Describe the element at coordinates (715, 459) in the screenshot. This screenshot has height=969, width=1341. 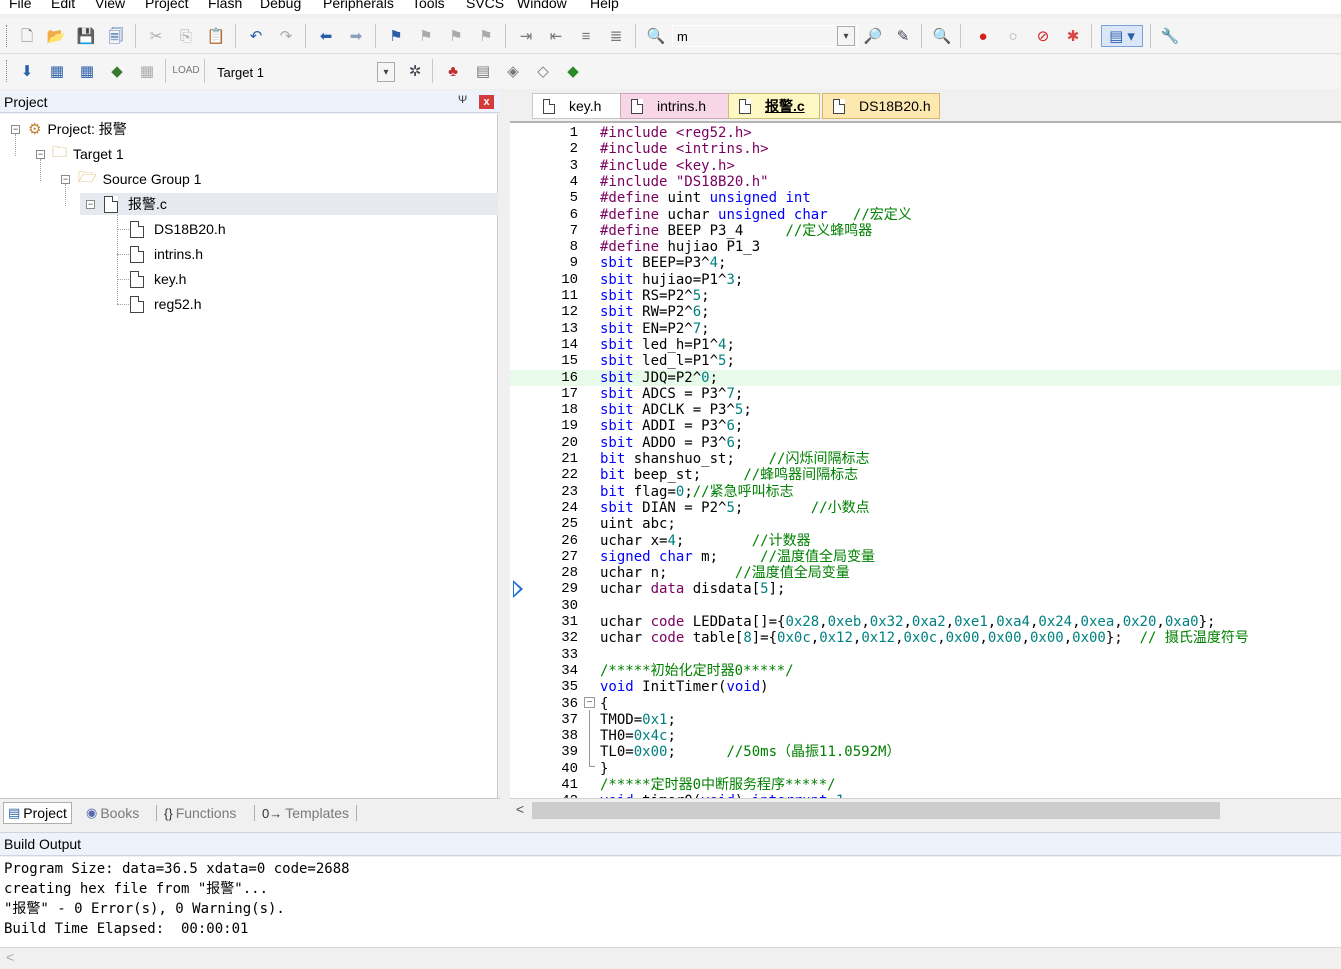
I see `code-line: 21 bit shanshuo_st; //闪烁间隔标志` at that location.